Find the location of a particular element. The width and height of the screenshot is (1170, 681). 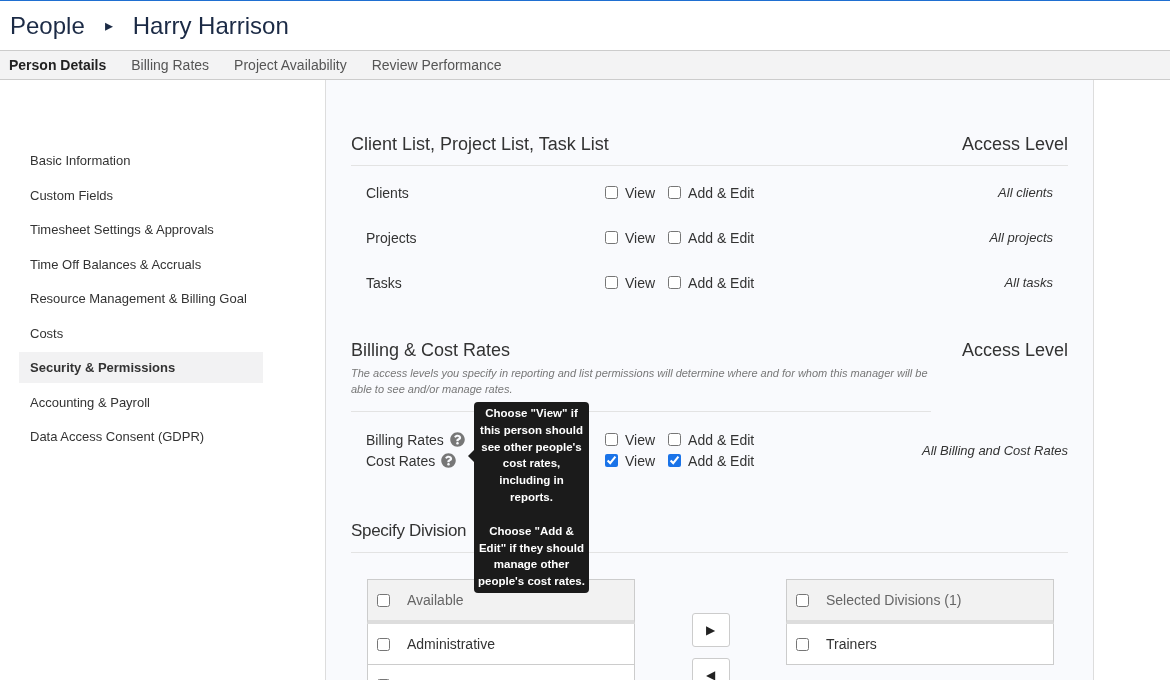

access-level: All Billing and Cost Rates is located at coordinates (995, 450).